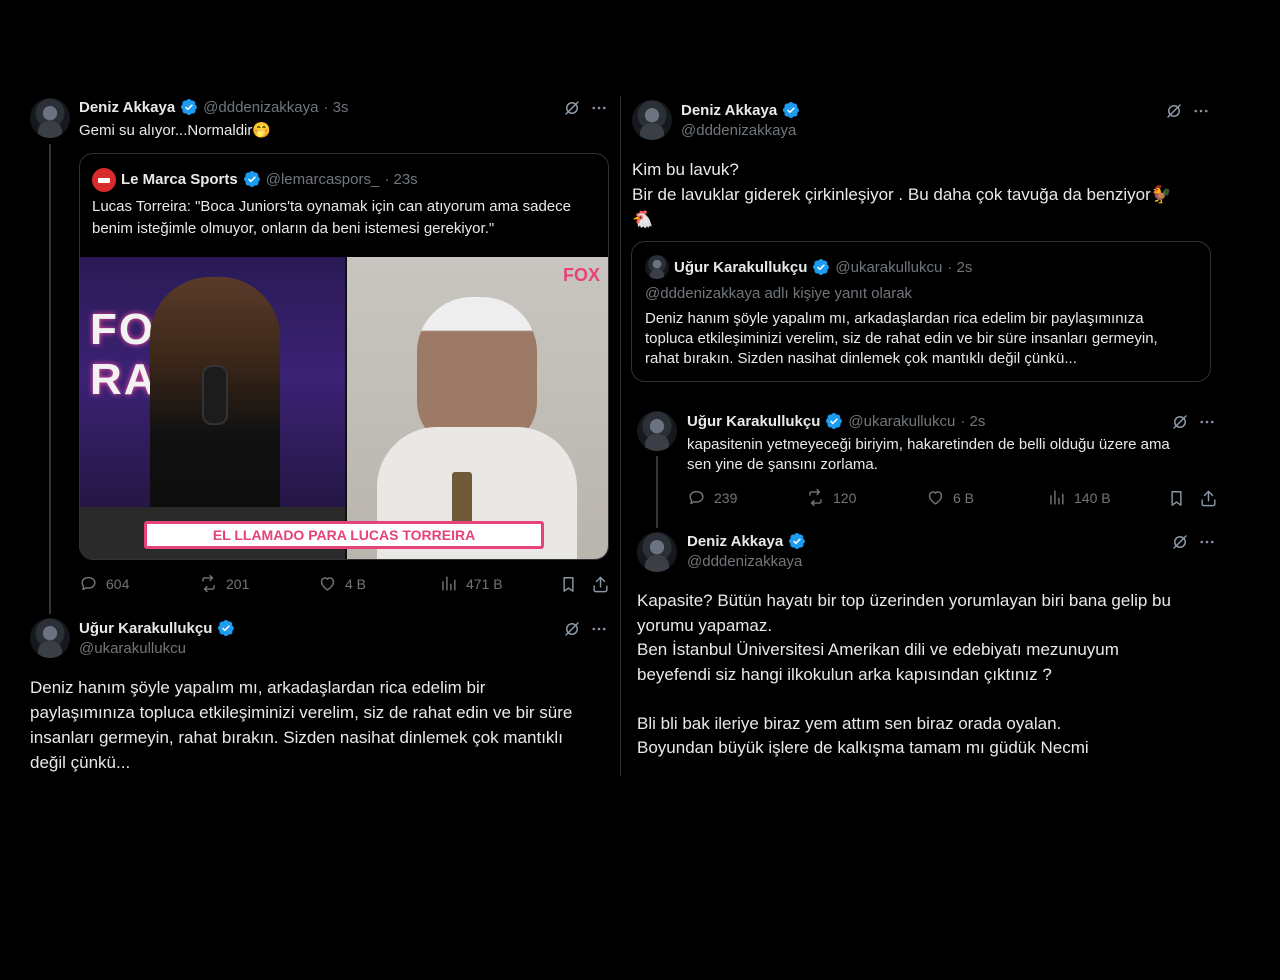 This screenshot has width=1280, height=980. I want to click on like-count: 4 B, so click(356, 583).